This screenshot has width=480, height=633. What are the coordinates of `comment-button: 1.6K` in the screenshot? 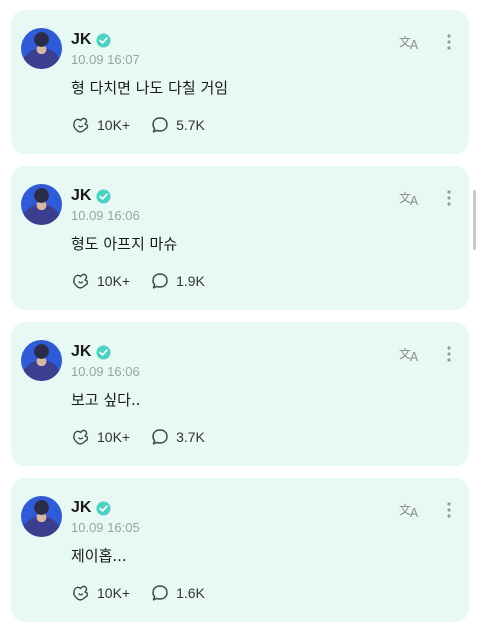 It's located at (177, 593).